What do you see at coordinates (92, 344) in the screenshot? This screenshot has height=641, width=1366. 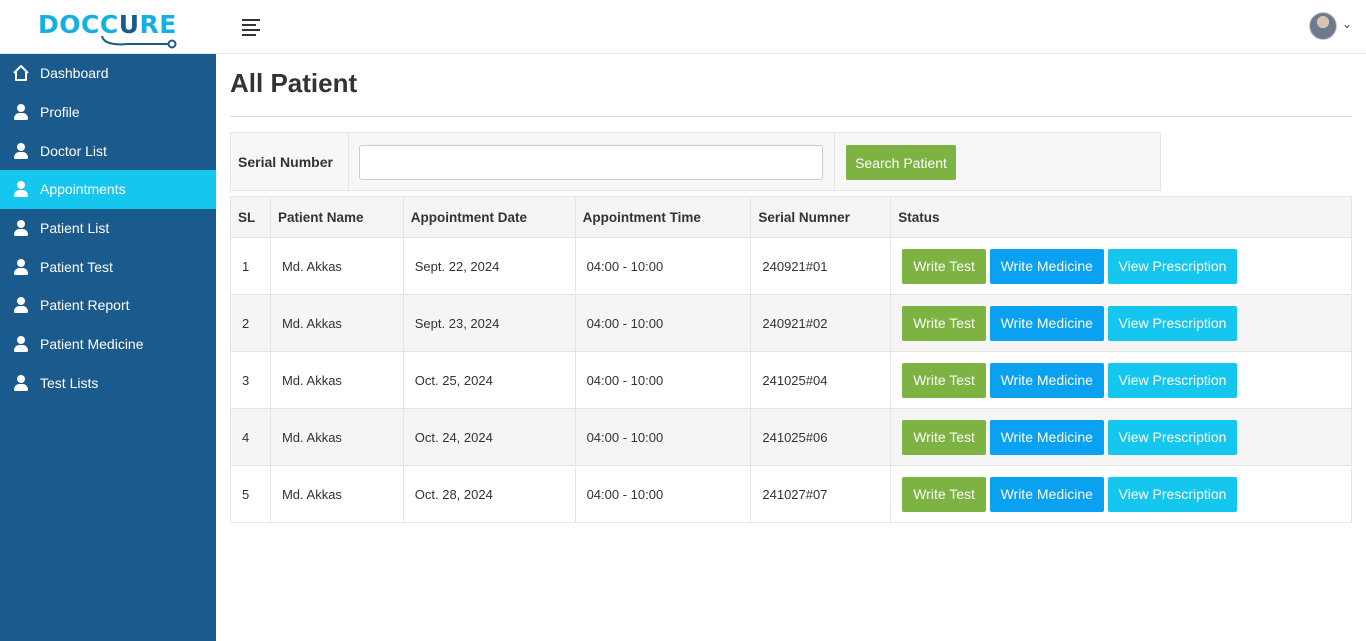 I see `sidebar-item-label: Patient Medicine` at bounding box center [92, 344].